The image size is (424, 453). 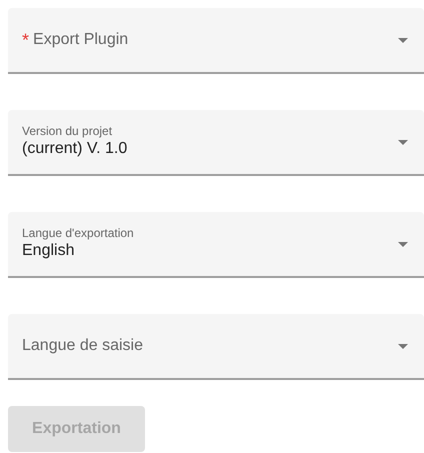 What do you see at coordinates (26, 40) in the screenshot?
I see `required-mark: *` at bounding box center [26, 40].